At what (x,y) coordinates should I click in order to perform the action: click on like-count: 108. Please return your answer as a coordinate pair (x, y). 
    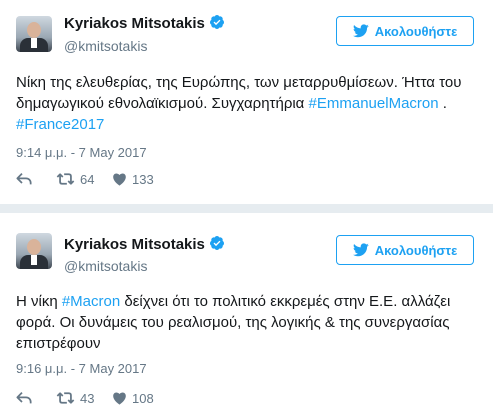
    Looking at the image, I should click on (143, 398).